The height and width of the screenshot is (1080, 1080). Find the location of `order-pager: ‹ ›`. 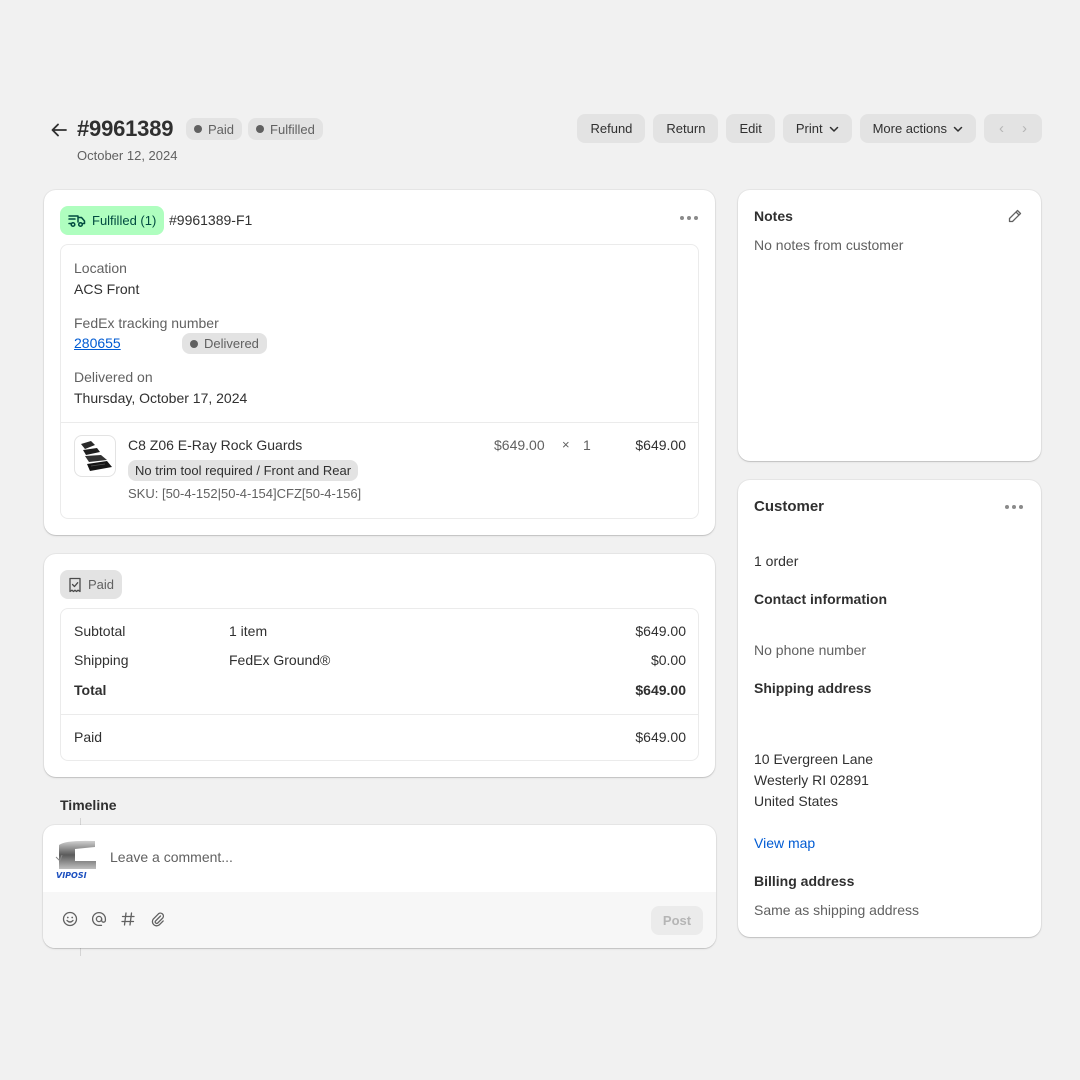

order-pager: ‹ › is located at coordinates (1013, 128).